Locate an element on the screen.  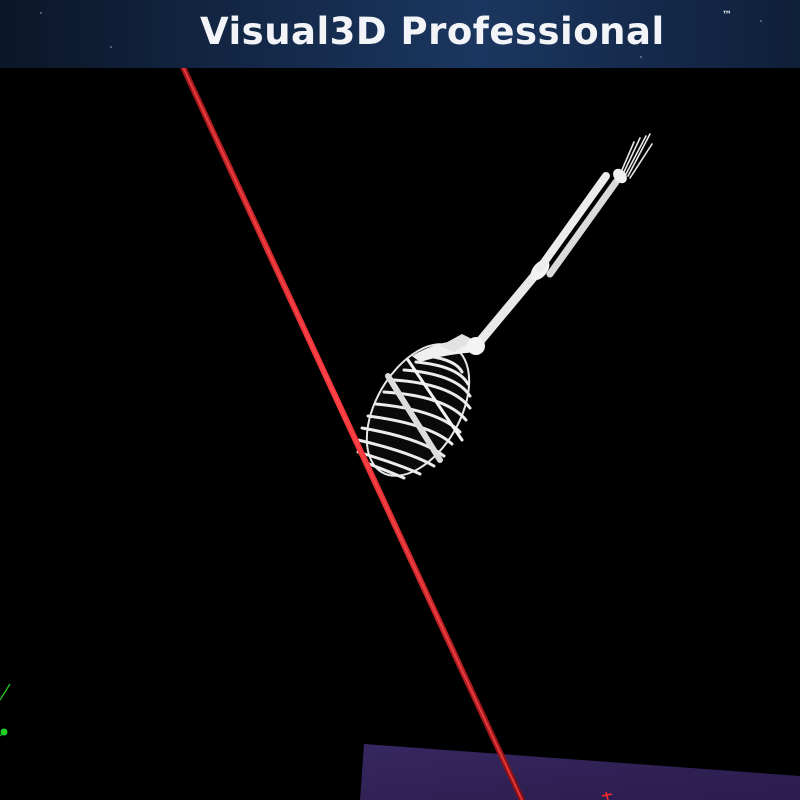
banner-title: Visual3D Professional is located at coordinates (432, 31).